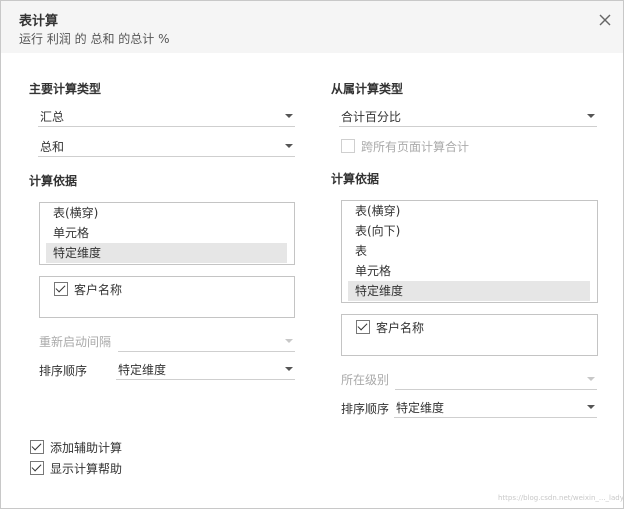  I want to click on compute-using-list: 表(横穿) 单元格 特定维度, so click(167, 233).